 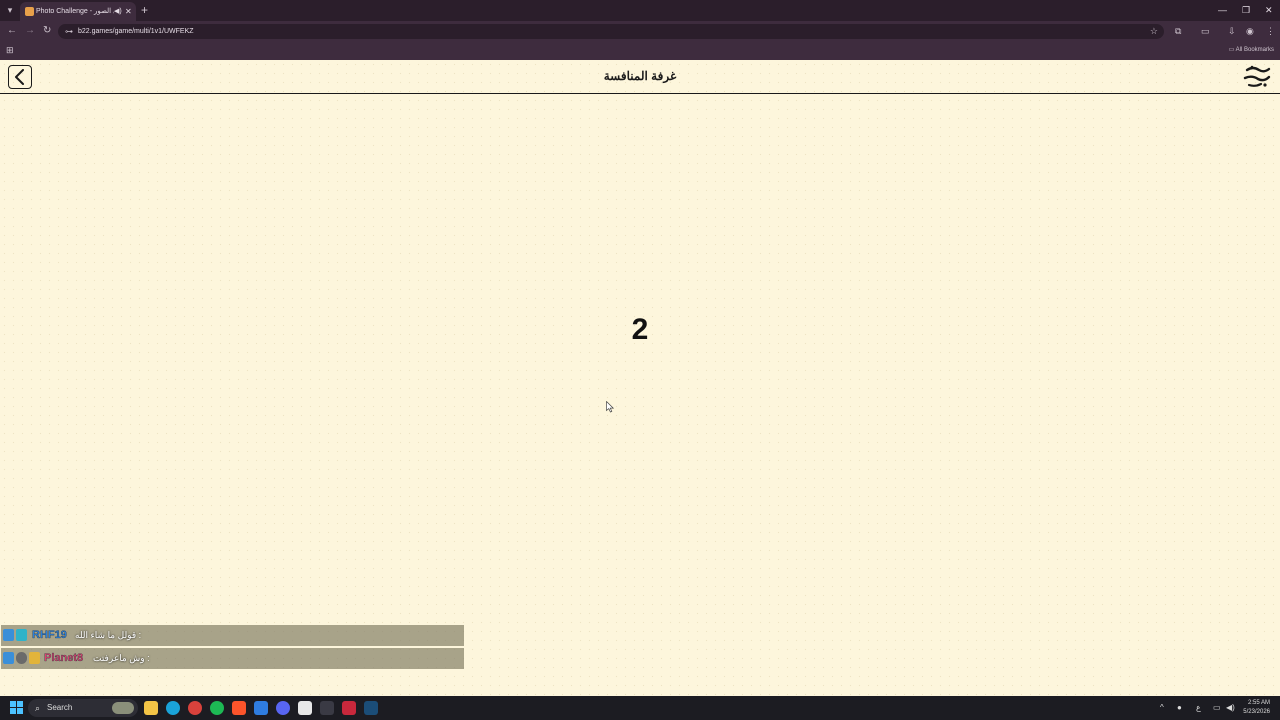 I want to click on media-app-icon, so click(x=349, y=708).